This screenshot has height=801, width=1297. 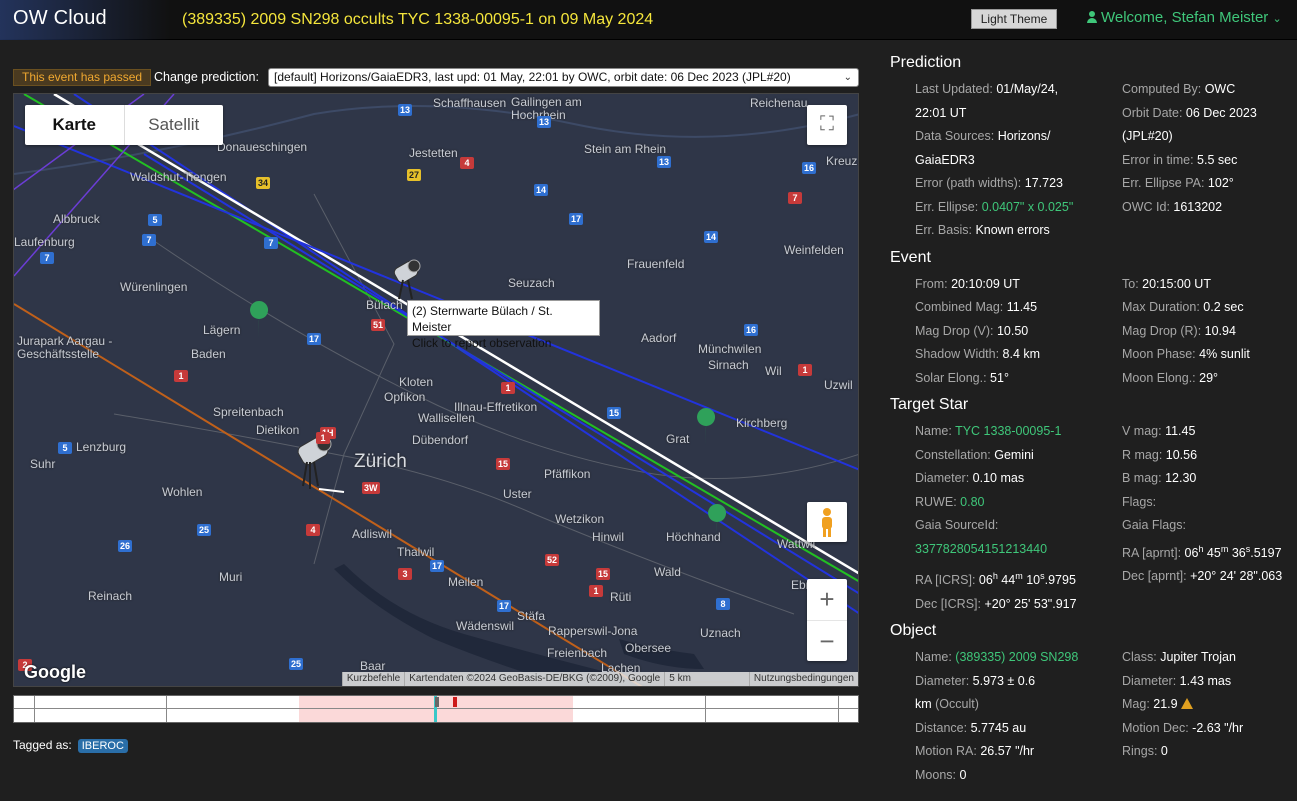 I want to click on info-value: 12.30, so click(x=1181, y=478).